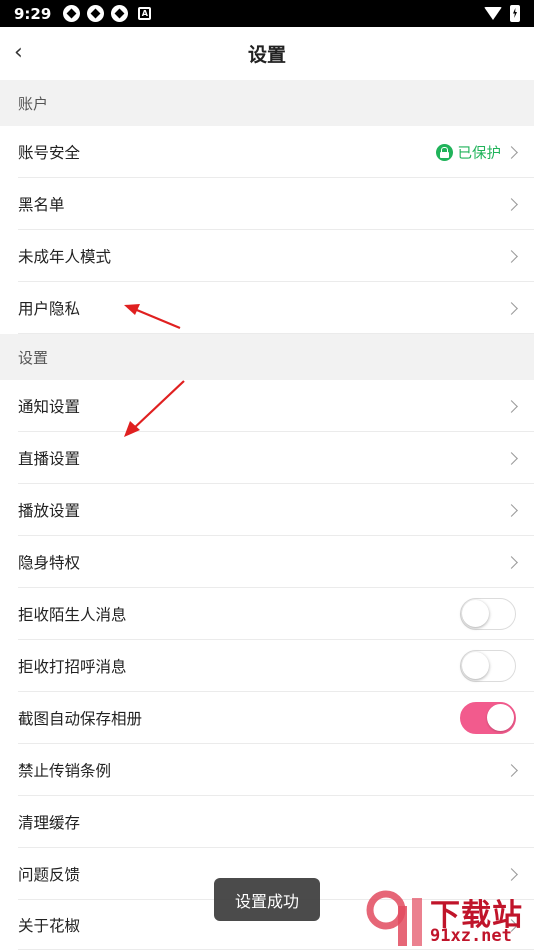 Image resolution: width=534 pixels, height=950 pixels. What do you see at coordinates (49, 823) in the screenshot?
I see `settings-item-label: 清理缓存` at bounding box center [49, 823].